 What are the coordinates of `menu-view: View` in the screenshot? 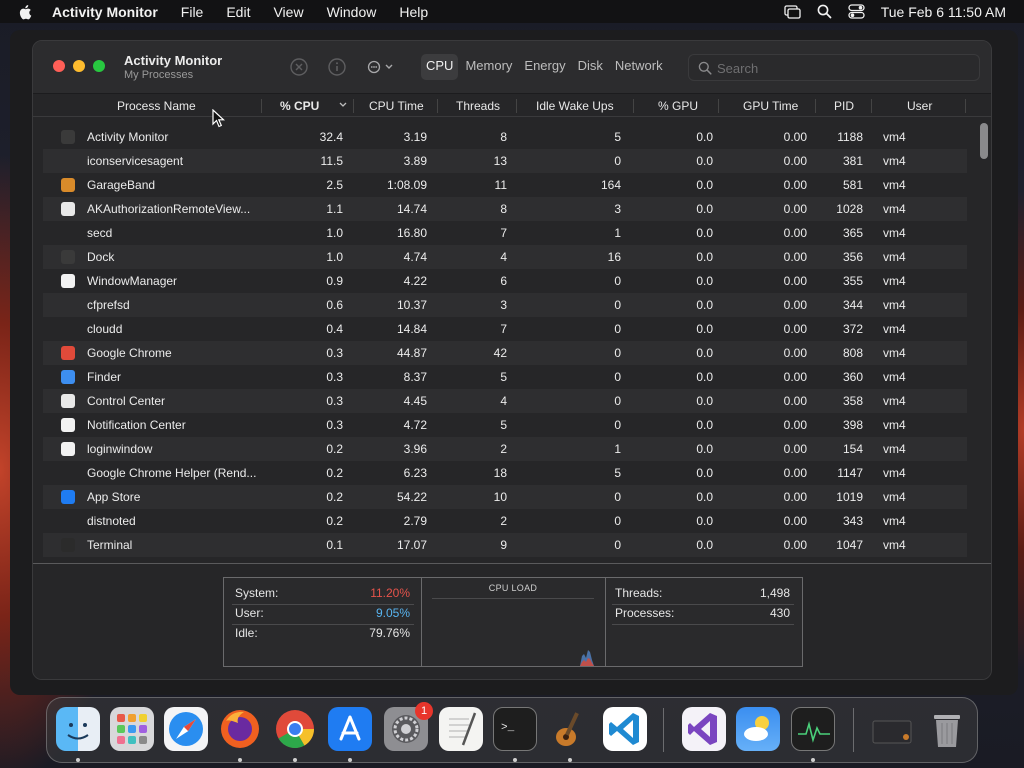 It's located at (288, 12).